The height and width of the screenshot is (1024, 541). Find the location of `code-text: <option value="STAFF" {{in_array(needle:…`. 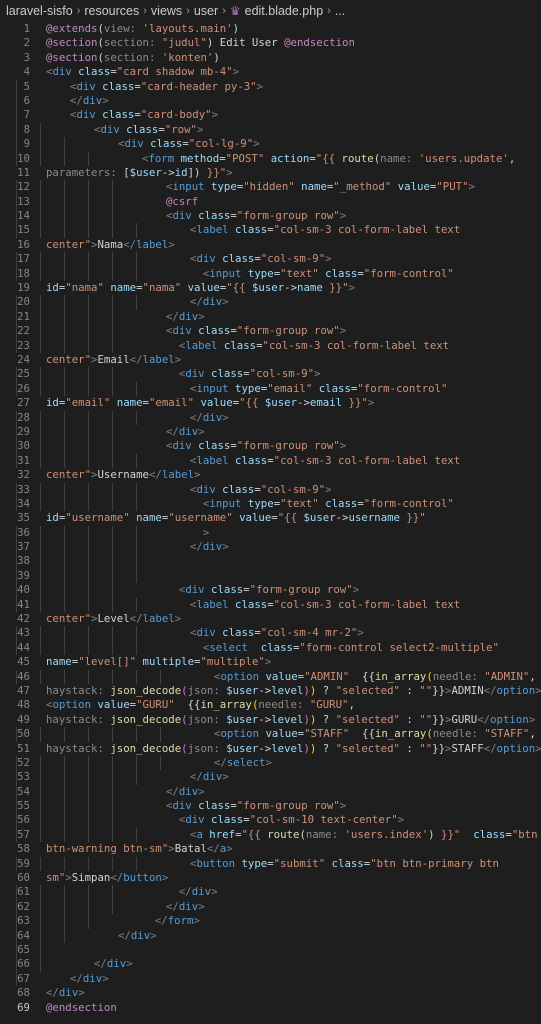

code-text: <option value="STAFF" {{in_array(needle:… is located at coordinates (285, 734).